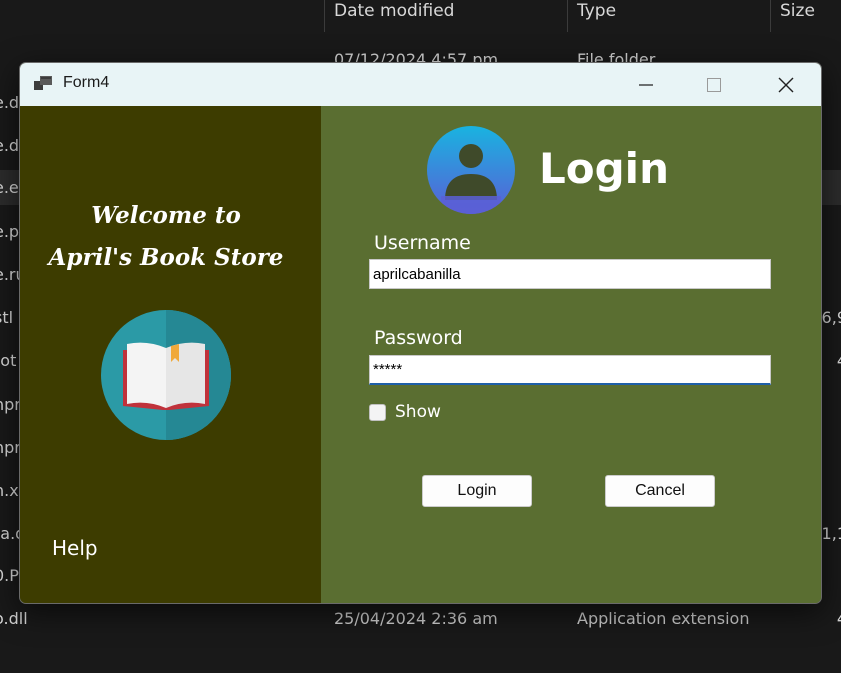  I want to click on file-name: o.dll, so click(14, 618).